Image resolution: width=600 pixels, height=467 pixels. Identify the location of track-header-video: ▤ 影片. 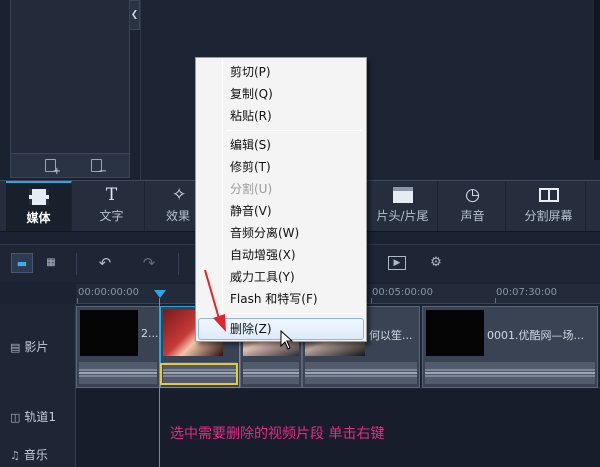
(38, 346).